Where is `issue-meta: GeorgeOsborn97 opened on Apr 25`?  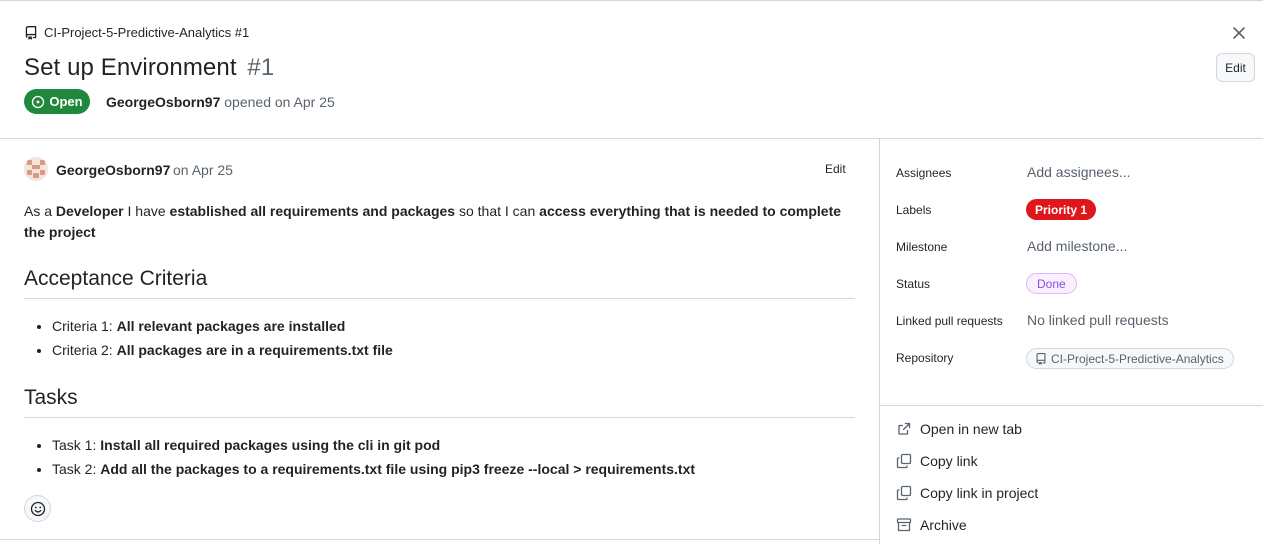
issue-meta: GeorgeOsborn97 opened on Apr 25 is located at coordinates (220, 102).